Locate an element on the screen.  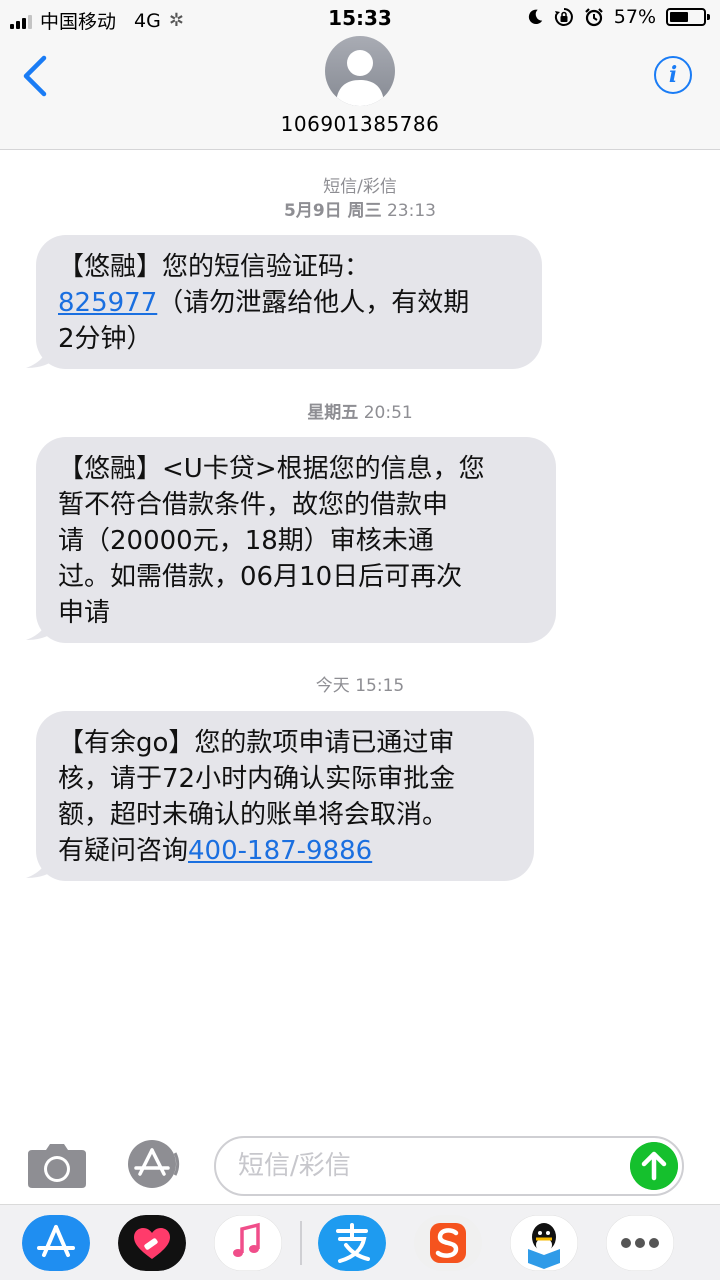
message-line: 【有余go】您的款项申请已通过审 is located at coordinates (285, 743).